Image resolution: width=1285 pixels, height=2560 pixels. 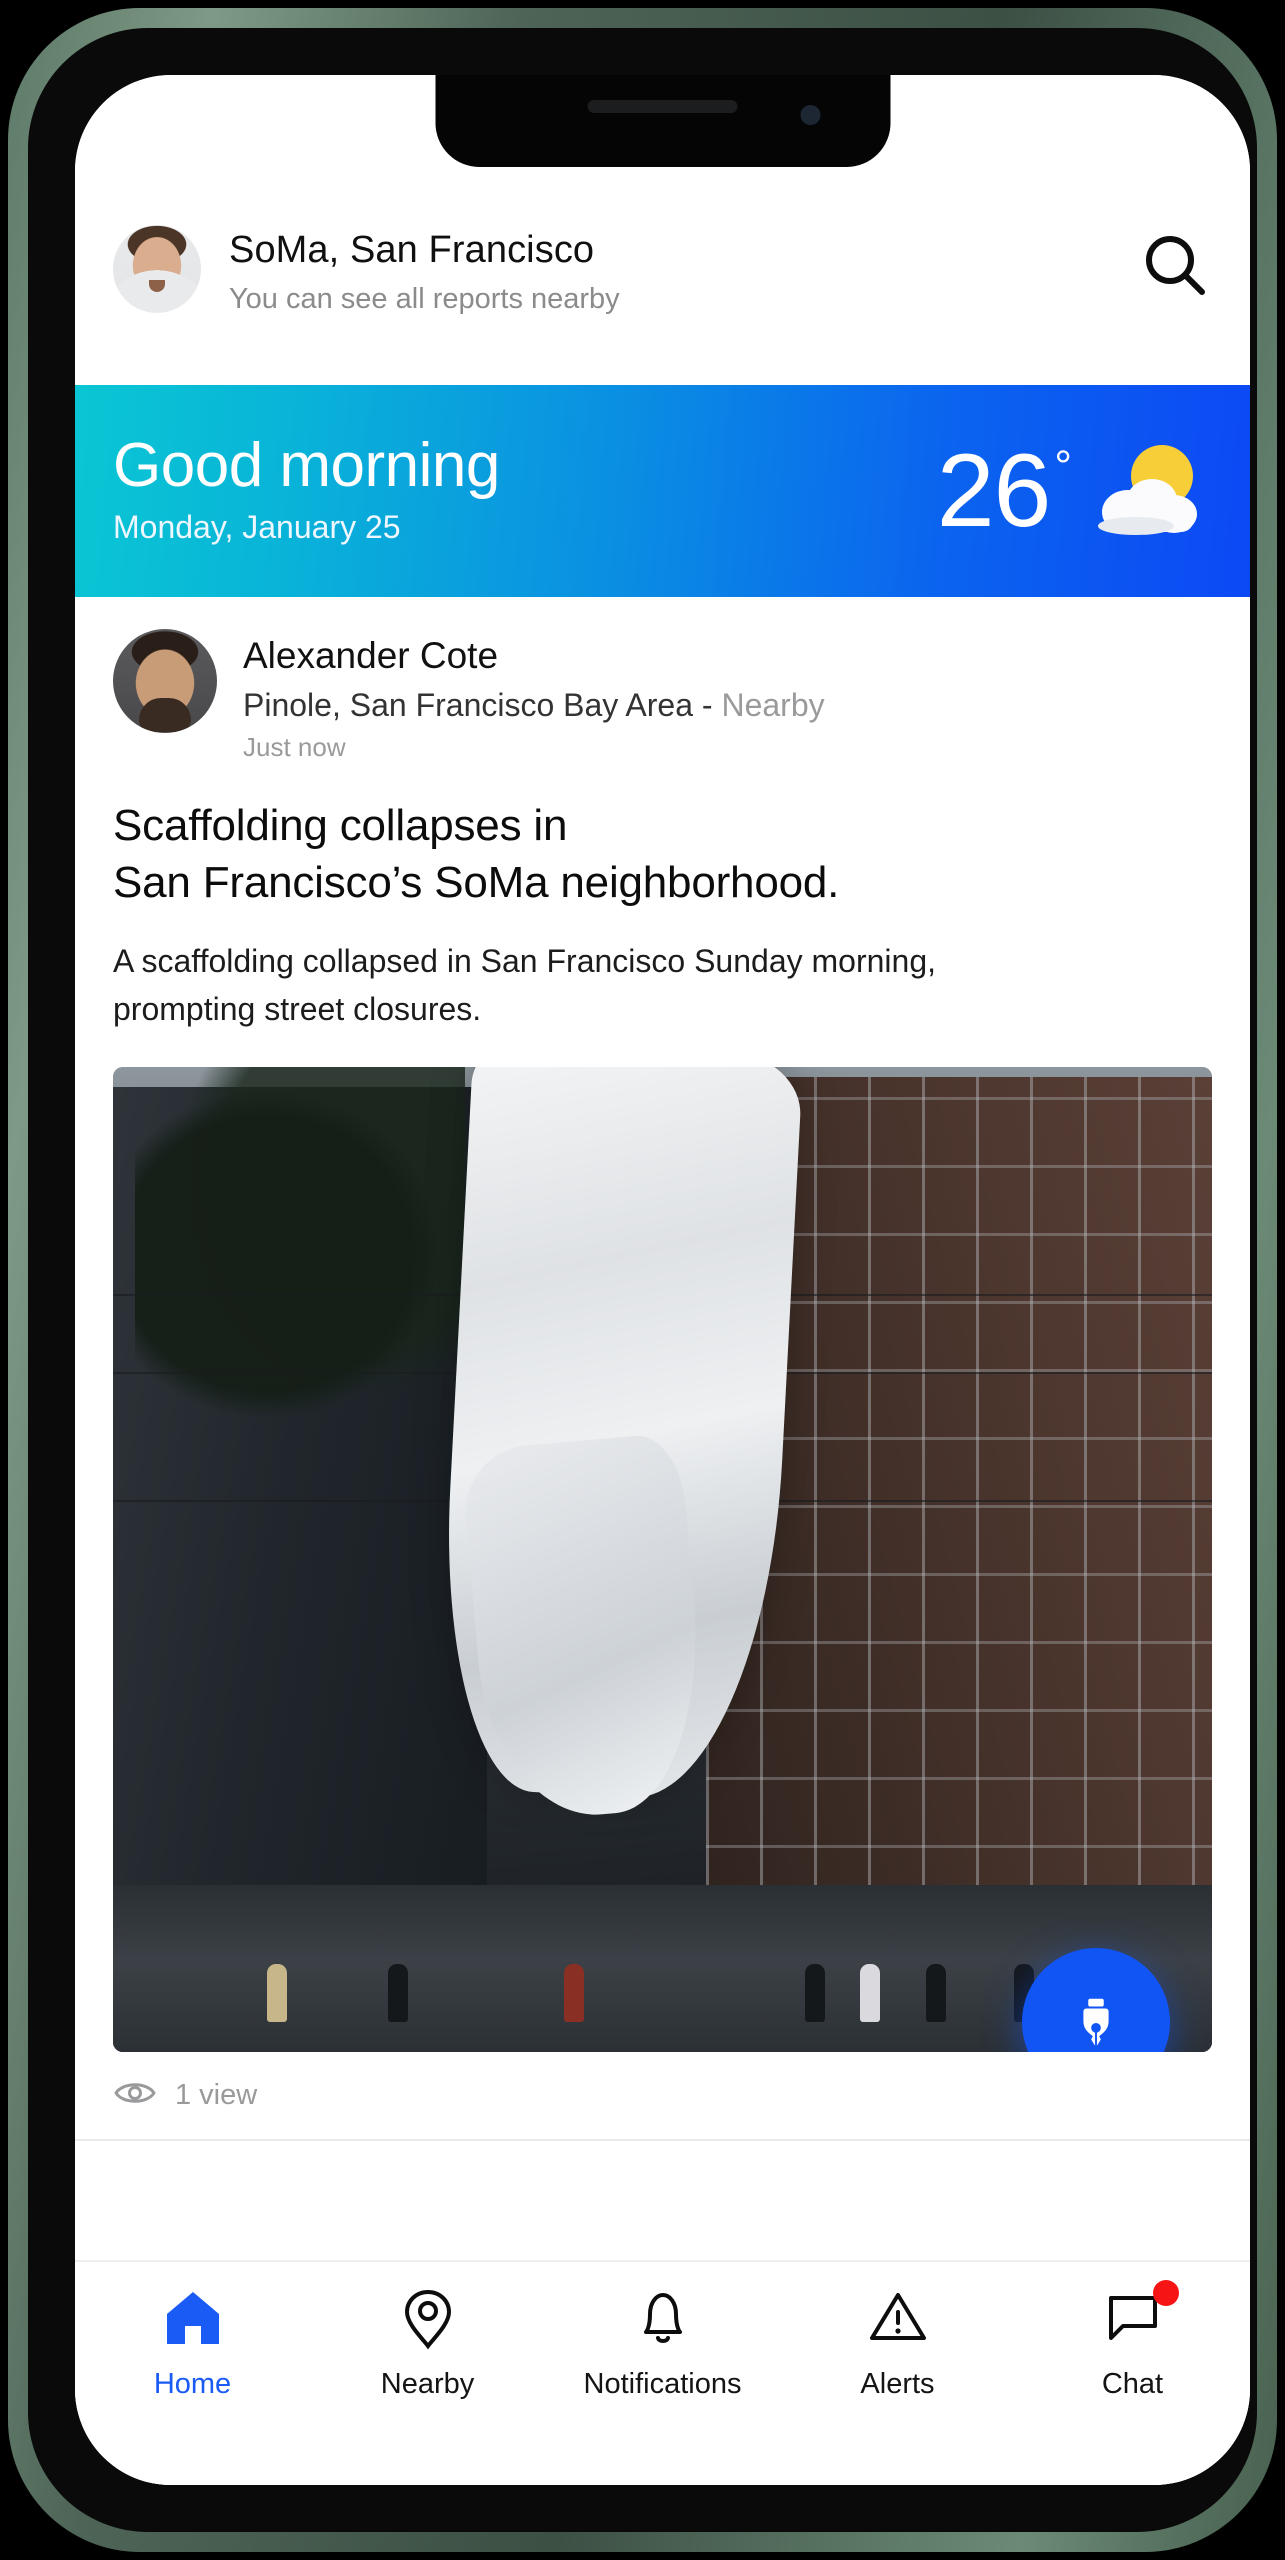 I want to click on post-stats: 1 view, so click(x=662, y=2082).